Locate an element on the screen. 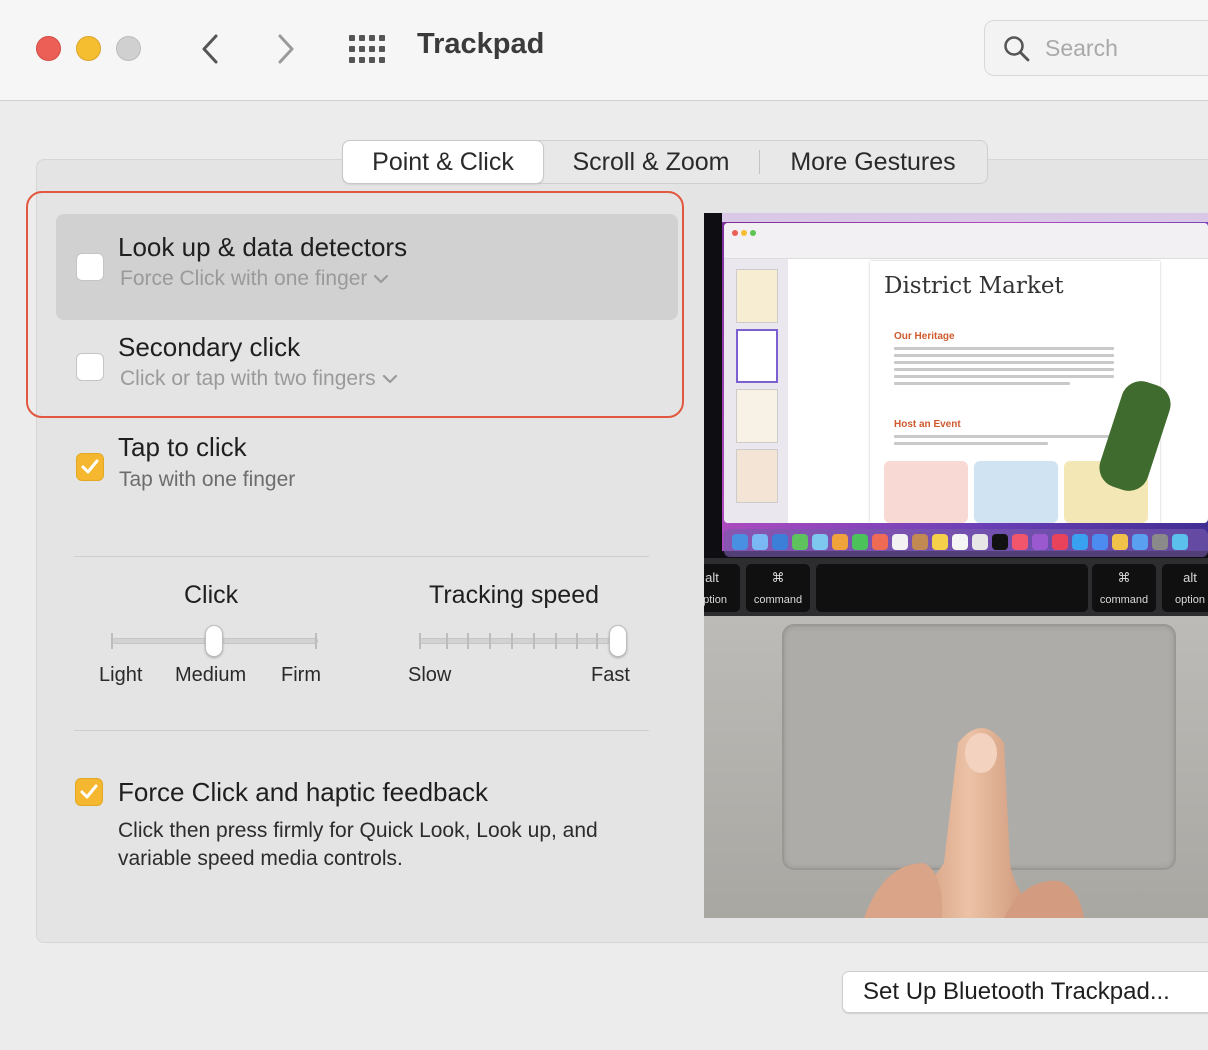  click-slider-knob is located at coordinates (214, 641).